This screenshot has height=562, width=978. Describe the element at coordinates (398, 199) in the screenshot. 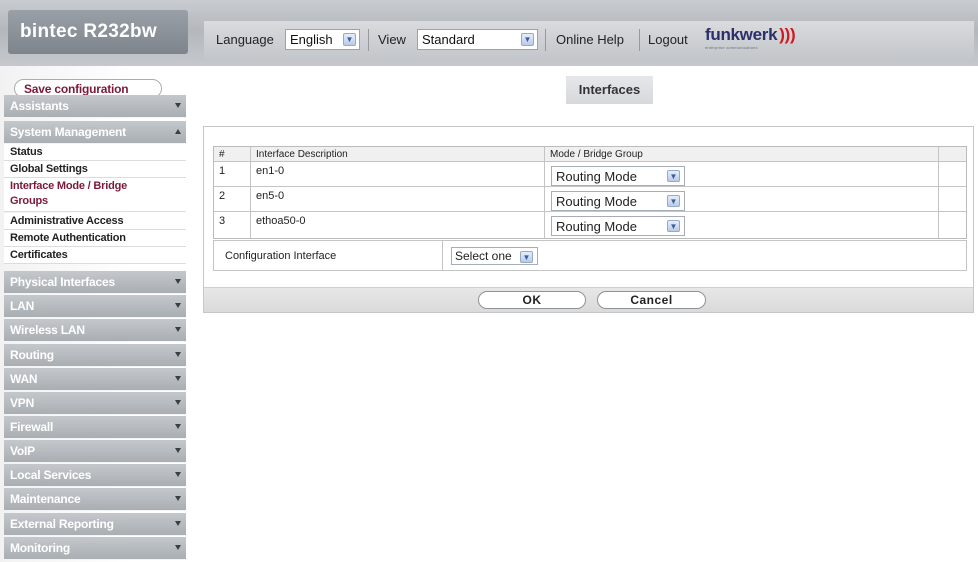

I see `row-description: en5-0` at that location.